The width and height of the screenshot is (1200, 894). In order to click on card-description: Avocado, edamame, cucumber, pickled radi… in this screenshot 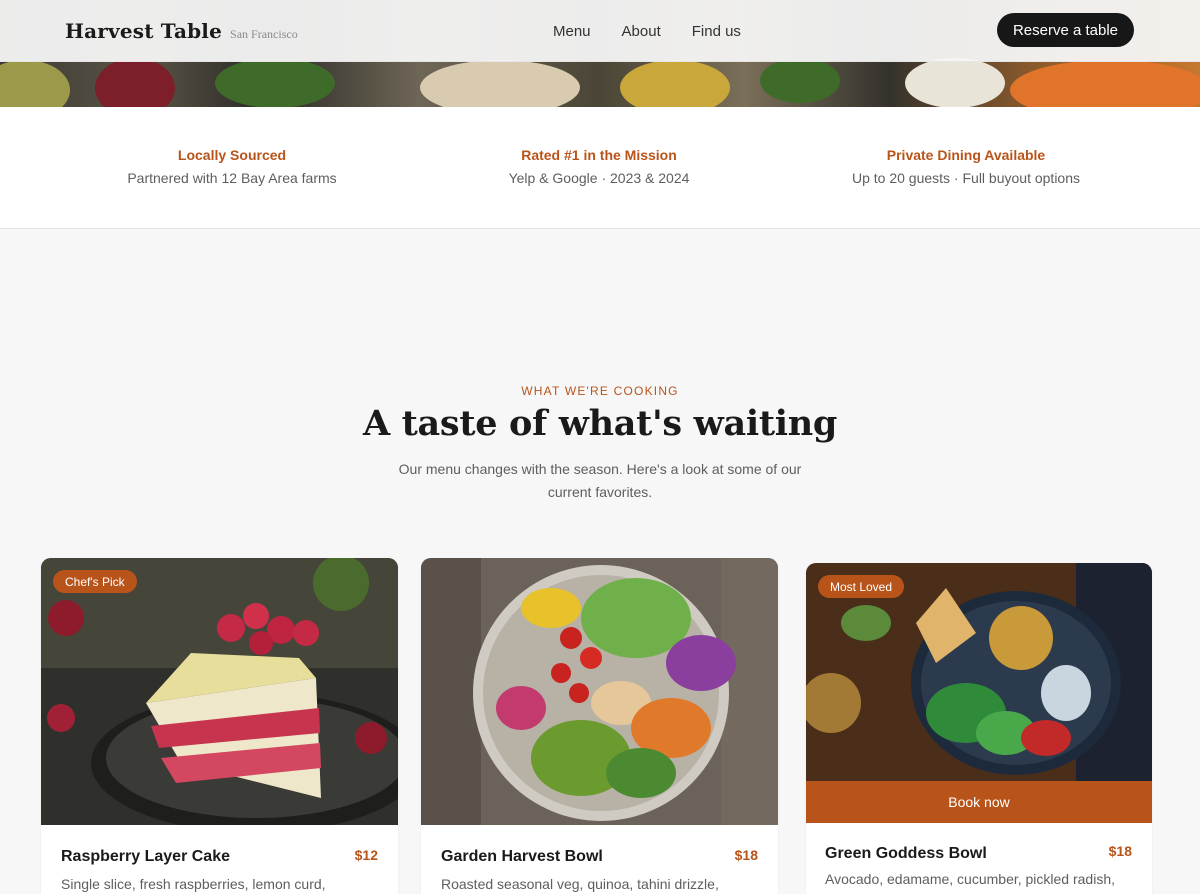, I will do `click(970, 879)`.